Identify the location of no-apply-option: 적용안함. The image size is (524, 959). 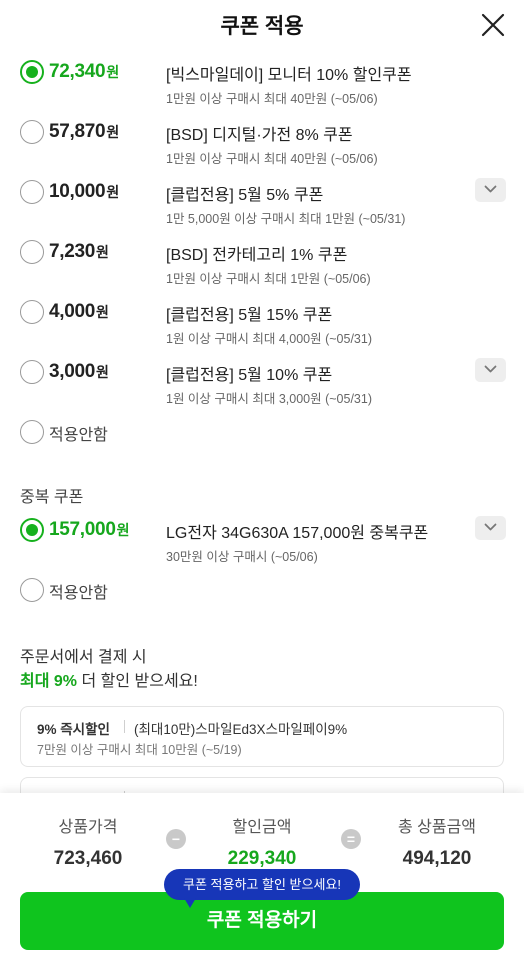
(262, 438).